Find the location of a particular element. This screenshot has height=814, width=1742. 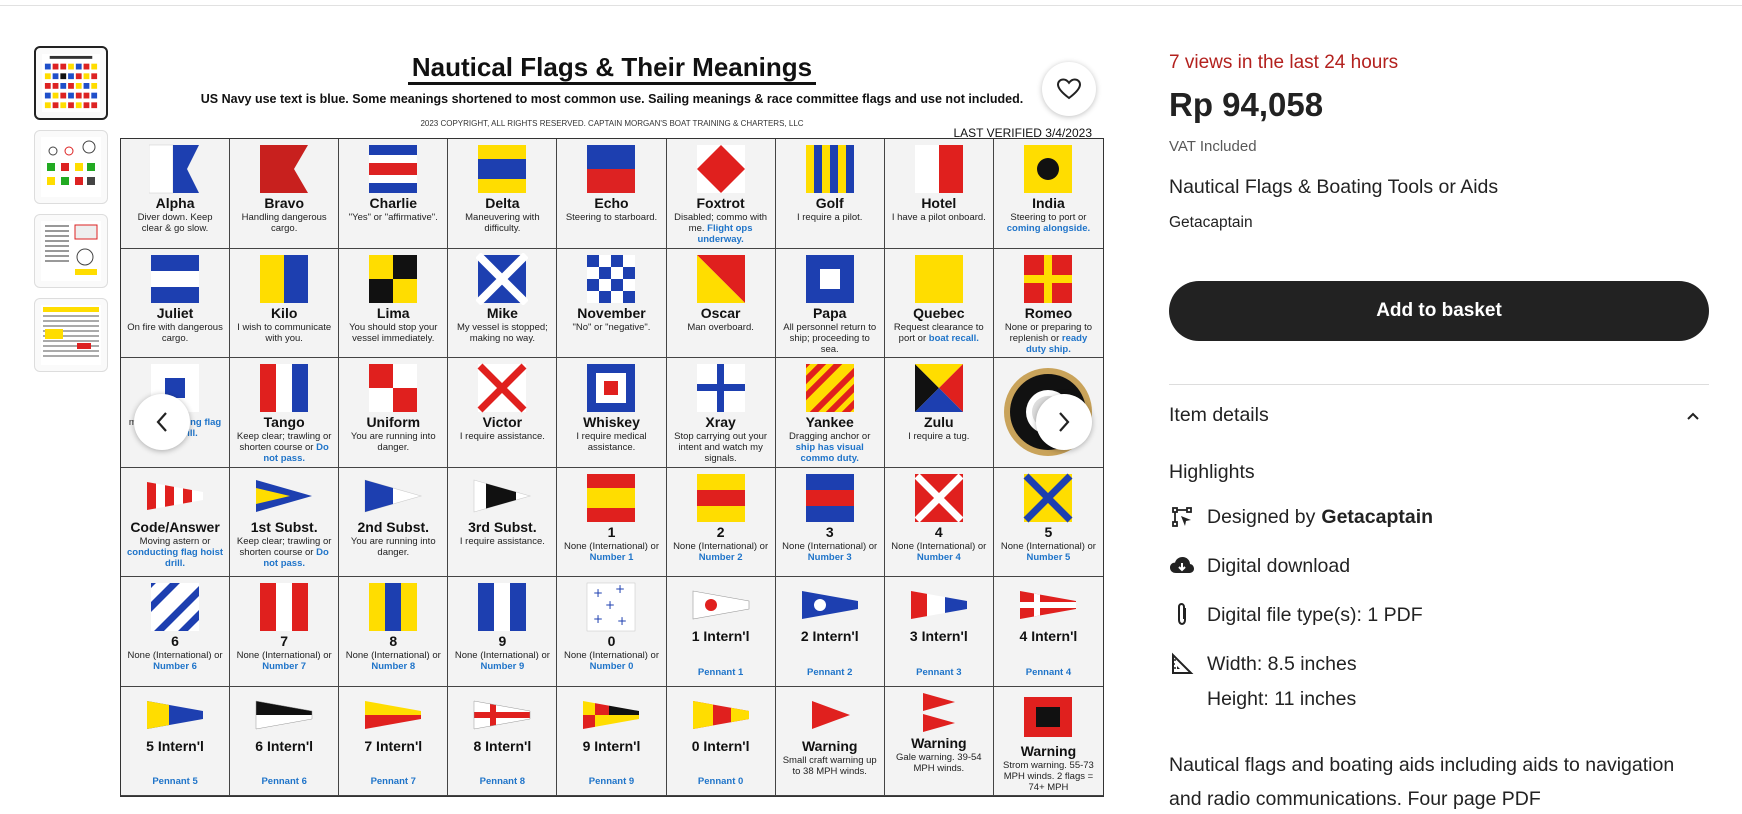

number-1-flag-icon is located at coordinates (611, 498).